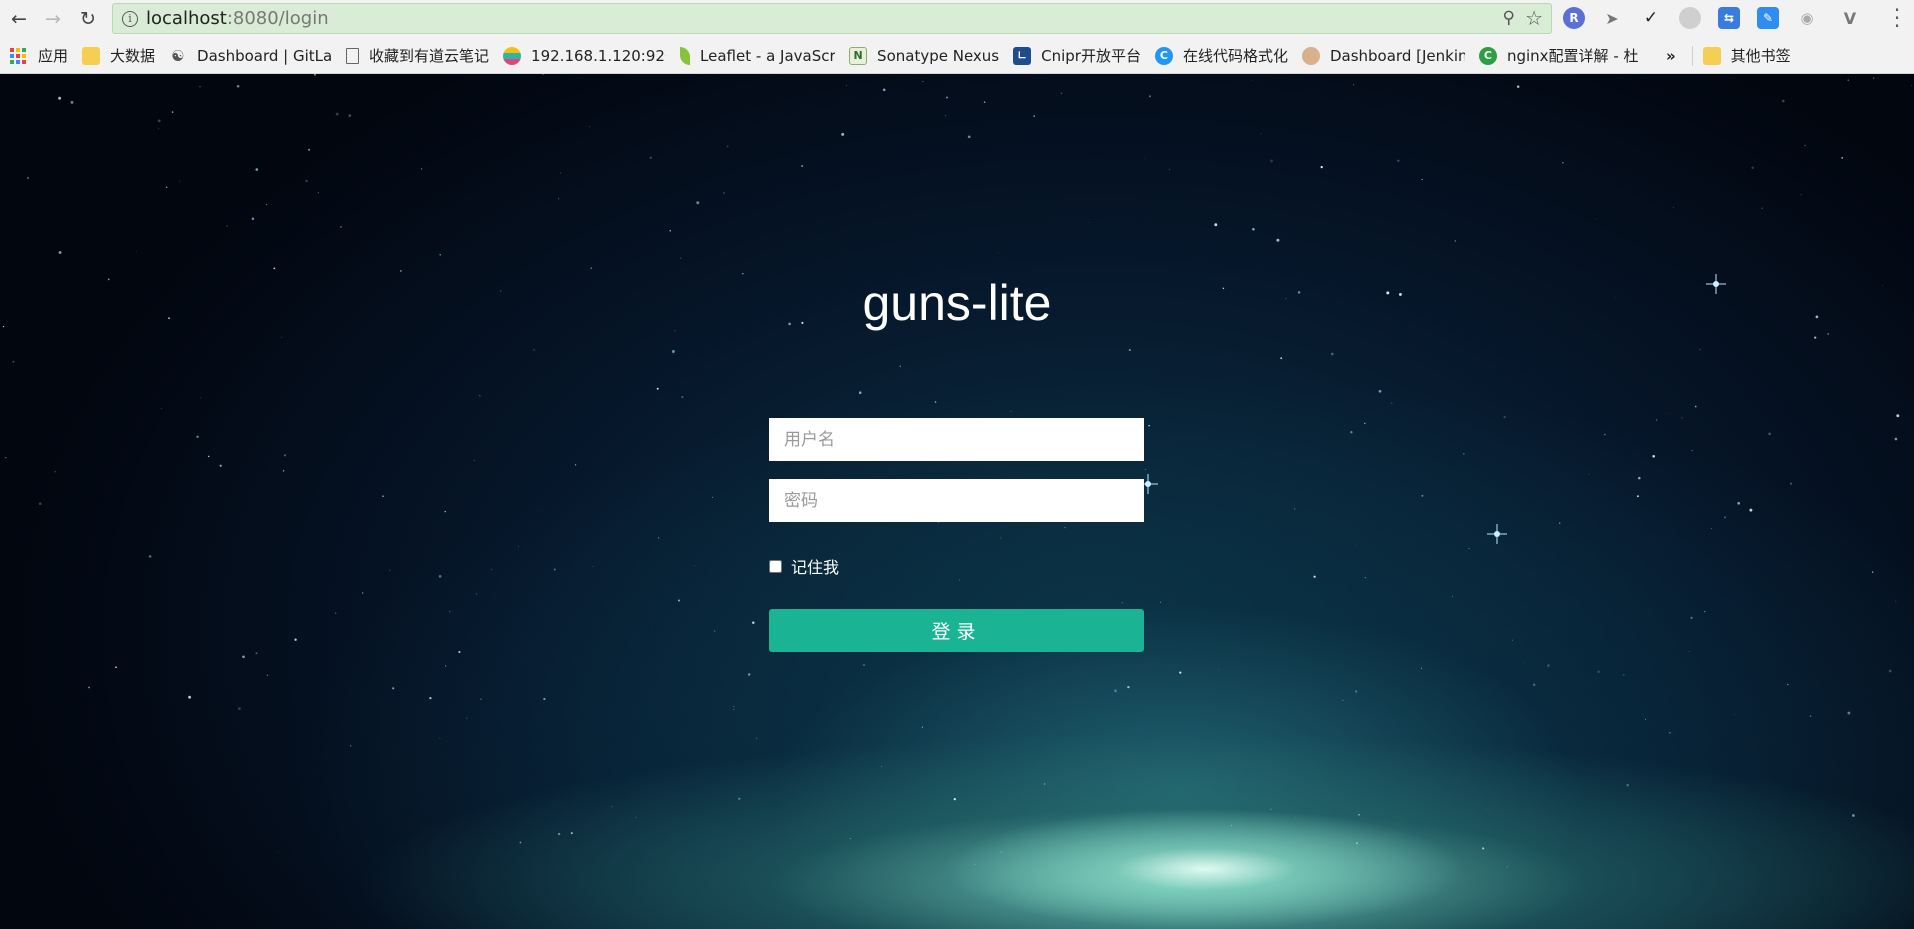  I want to click on bookmark-formatter: C 在线代码格式化, so click(1221, 55).